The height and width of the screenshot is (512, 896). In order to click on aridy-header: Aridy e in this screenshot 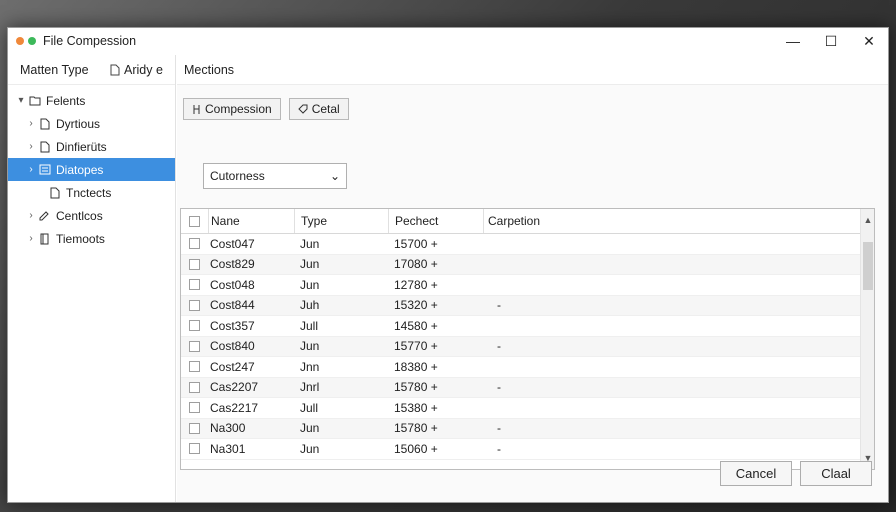, I will do `click(133, 70)`.